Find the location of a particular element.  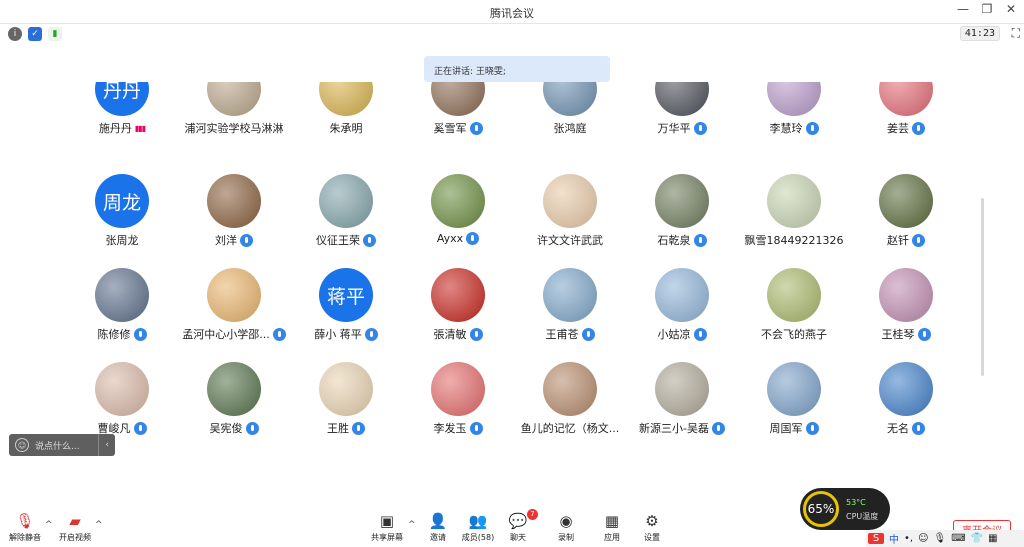

participant-name: 王甫苍 is located at coordinates (562, 334).